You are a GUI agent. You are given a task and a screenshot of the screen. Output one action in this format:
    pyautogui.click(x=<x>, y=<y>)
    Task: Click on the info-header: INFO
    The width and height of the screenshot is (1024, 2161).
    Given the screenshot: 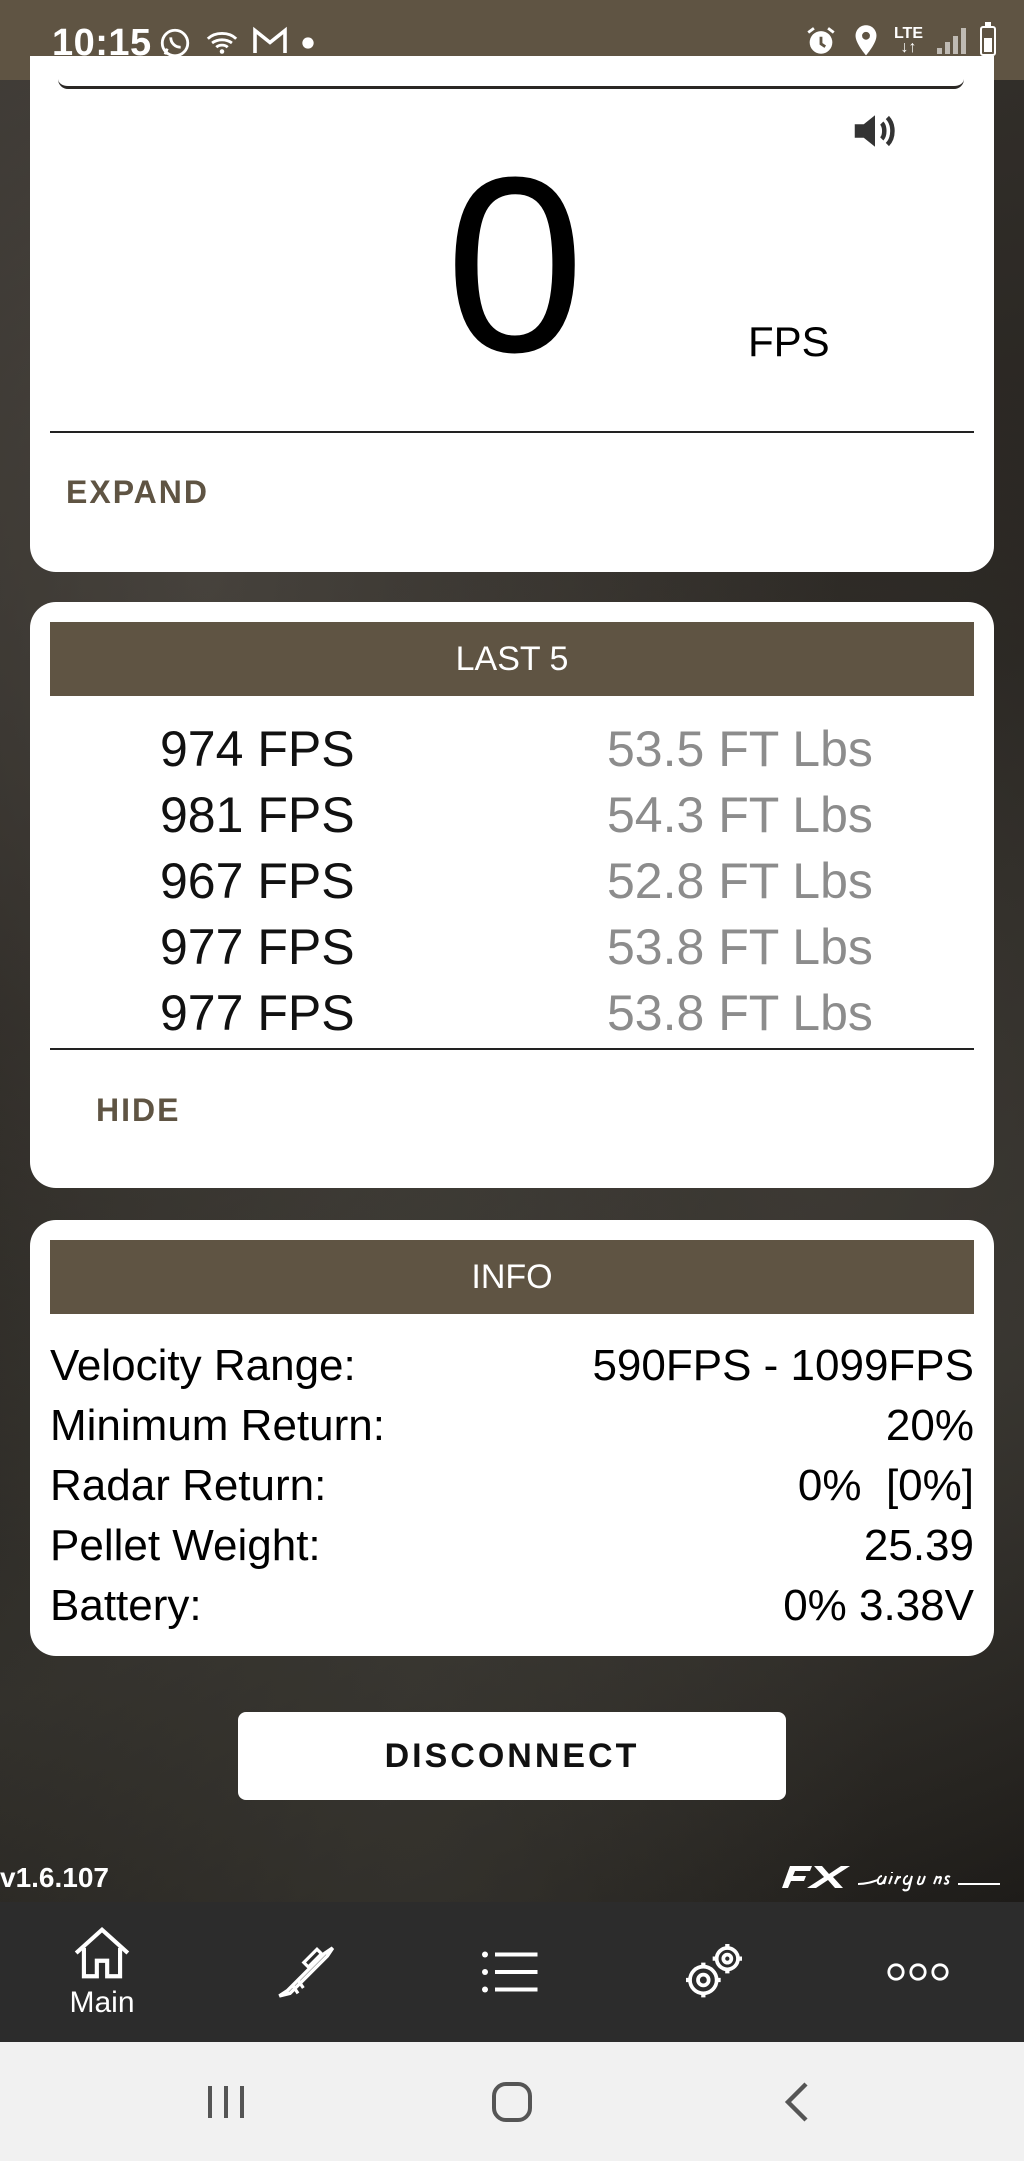 What is the action you would take?
    pyautogui.click(x=512, y=1277)
    